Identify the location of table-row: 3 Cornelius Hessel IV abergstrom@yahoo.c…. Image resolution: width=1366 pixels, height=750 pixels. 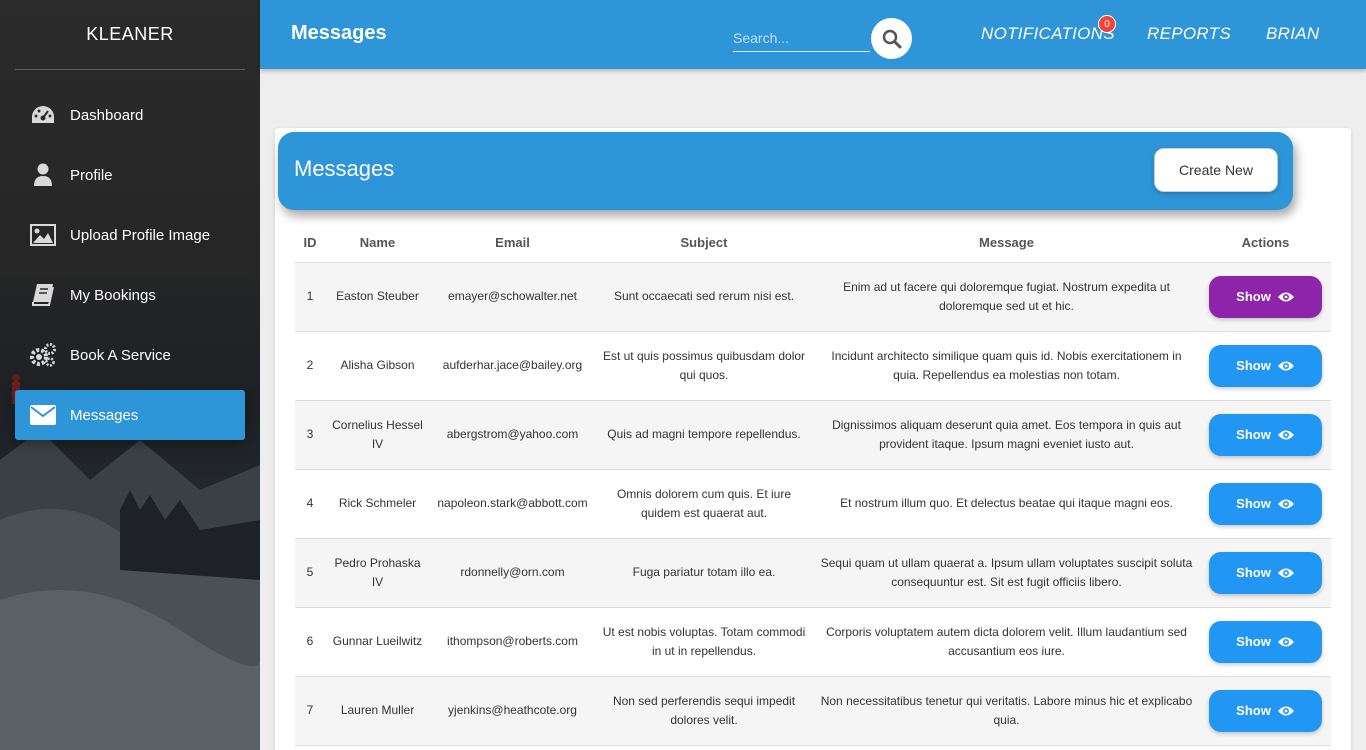
(813, 435).